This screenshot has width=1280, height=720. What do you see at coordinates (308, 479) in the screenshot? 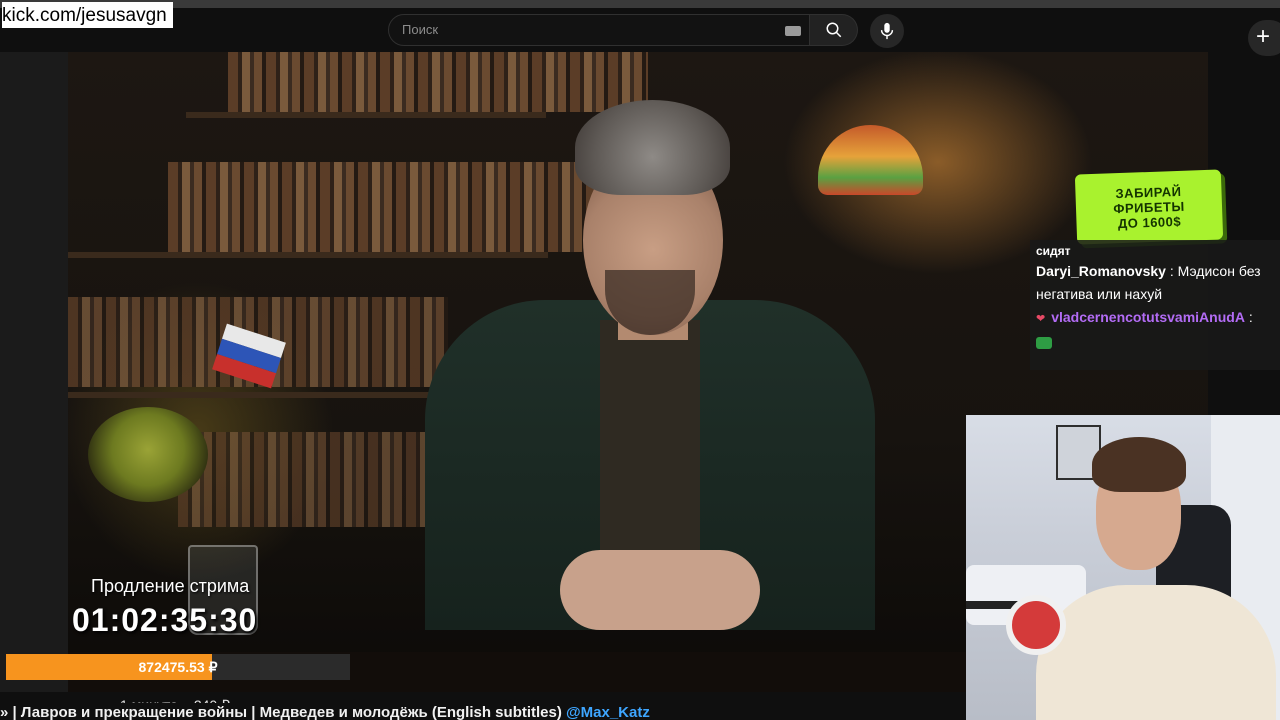
I see `bookshelf-bottom` at bounding box center [308, 479].